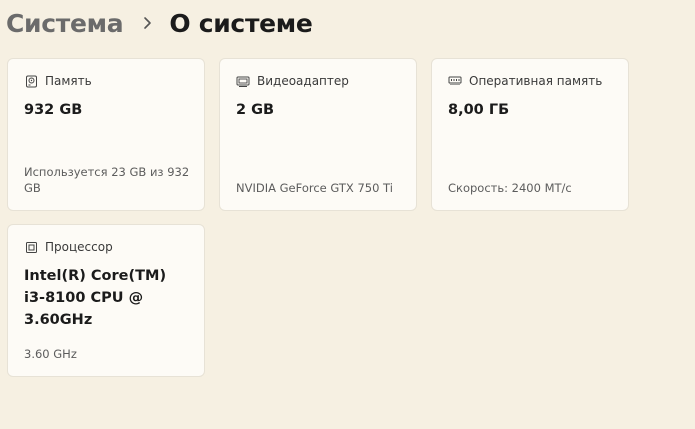  What do you see at coordinates (95, 298) in the screenshot?
I see `processor-value: Intel(R) Core(TM) i3-8100 CPU @ 3.60GHz` at bounding box center [95, 298].